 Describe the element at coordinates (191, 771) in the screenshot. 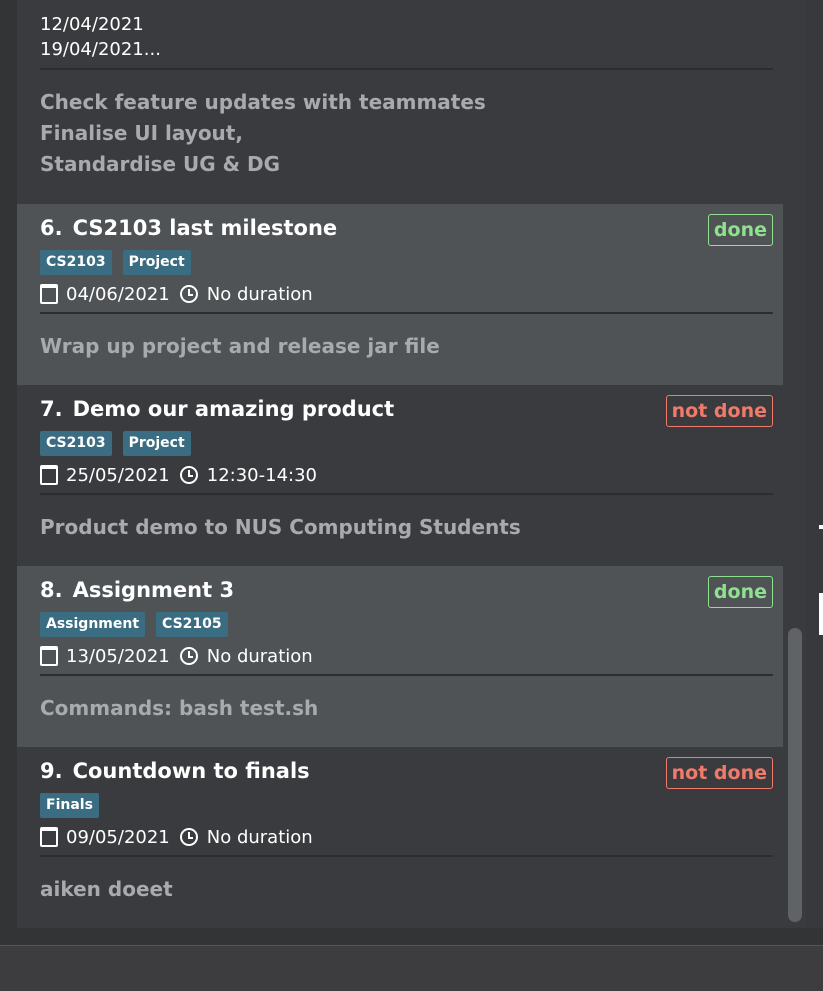

I see `task-title-text: Countdown to finals` at that location.